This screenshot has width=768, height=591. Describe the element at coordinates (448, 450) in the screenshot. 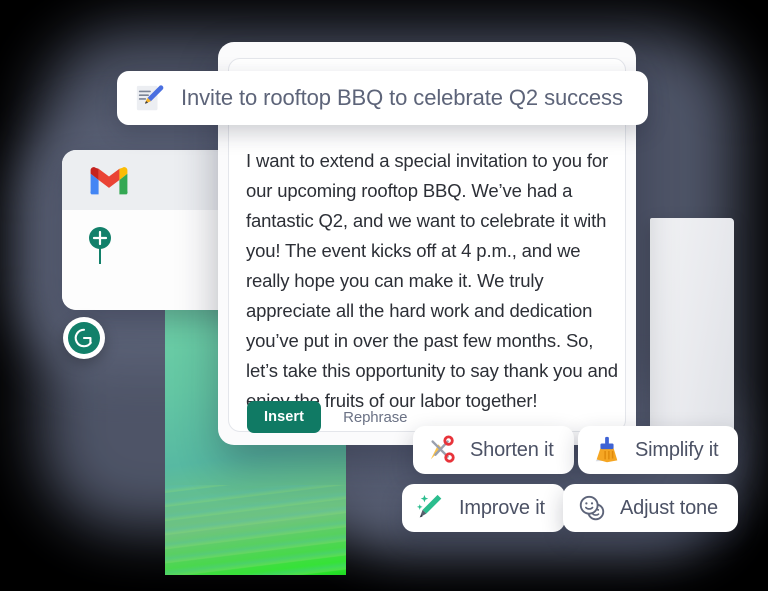

I see `scissors-icon` at that location.